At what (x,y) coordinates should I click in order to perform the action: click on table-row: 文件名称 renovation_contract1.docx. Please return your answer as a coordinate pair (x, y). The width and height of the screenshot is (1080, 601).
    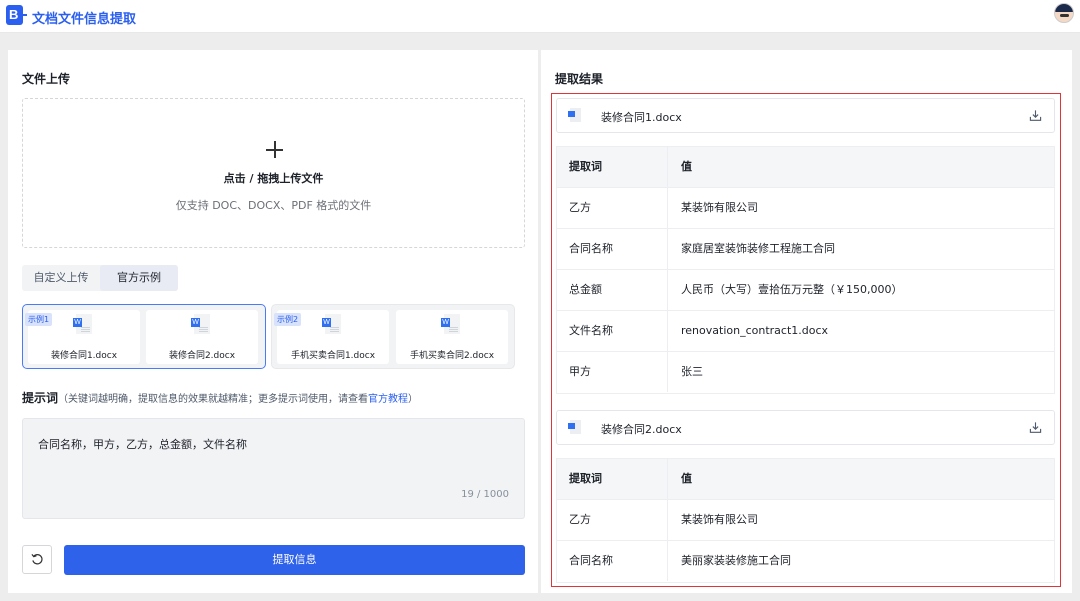
    Looking at the image, I should click on (805, 331).